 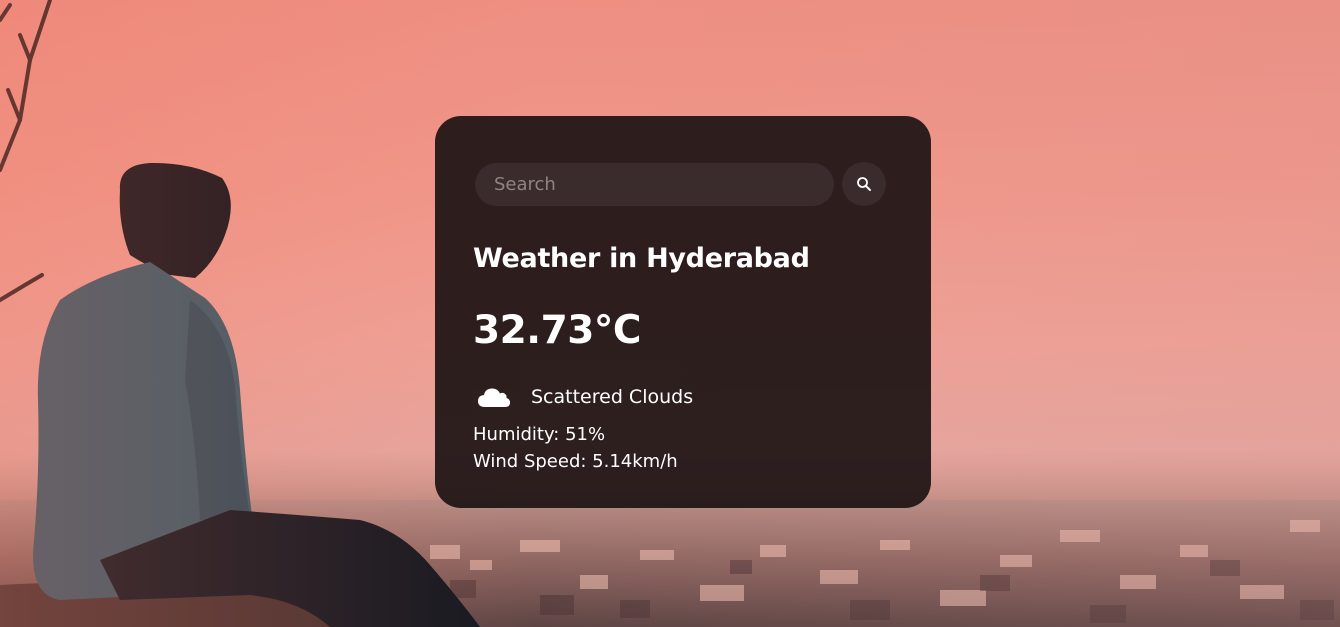 What do you see at coordinates (575, 461) in the screenshot?
I see `wind-speed-text: Wind Speed: 5.14km/h` at bounding box center [575, 461].